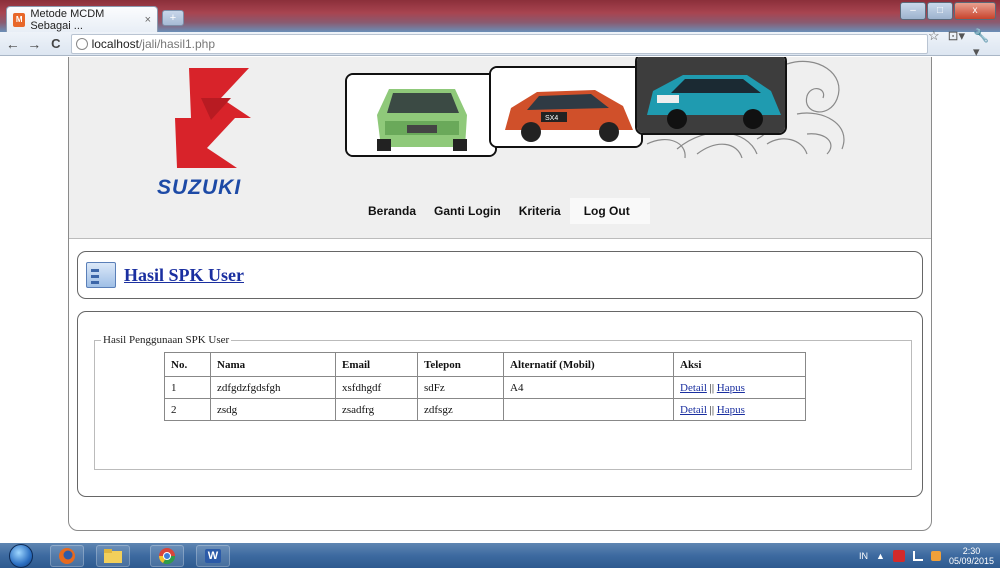 This screenshot has width=1000, height=568. Describe the element at coordinates (609, 211) in the screenshot. I see `menu-item-log-out: Log Out` at that location.